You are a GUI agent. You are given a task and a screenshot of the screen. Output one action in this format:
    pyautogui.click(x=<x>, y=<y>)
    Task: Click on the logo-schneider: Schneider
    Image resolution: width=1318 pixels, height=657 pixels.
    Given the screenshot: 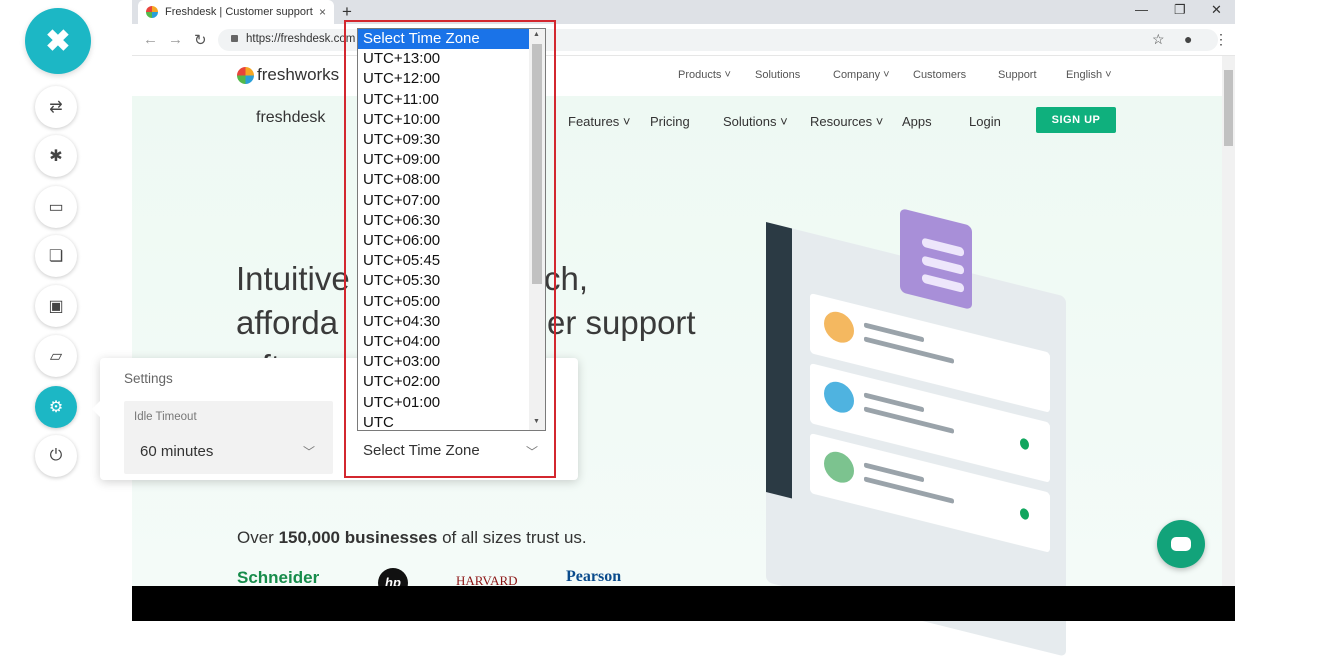 What is the action you would take?
    pyautogui.click(x=278, y=577)
    